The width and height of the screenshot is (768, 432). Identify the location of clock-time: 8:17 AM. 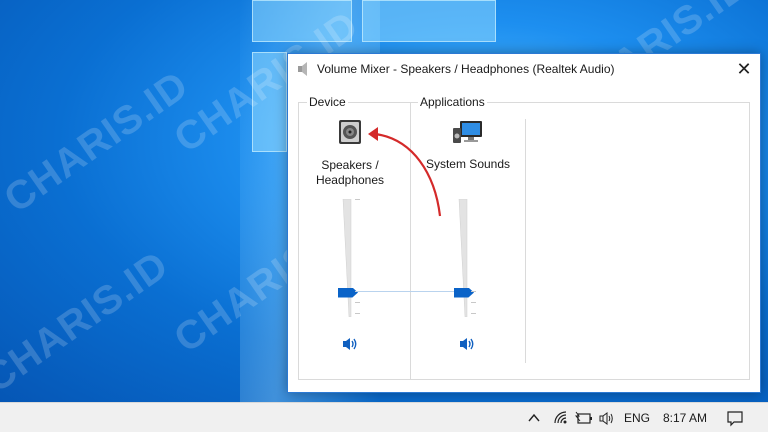
(685, 418).